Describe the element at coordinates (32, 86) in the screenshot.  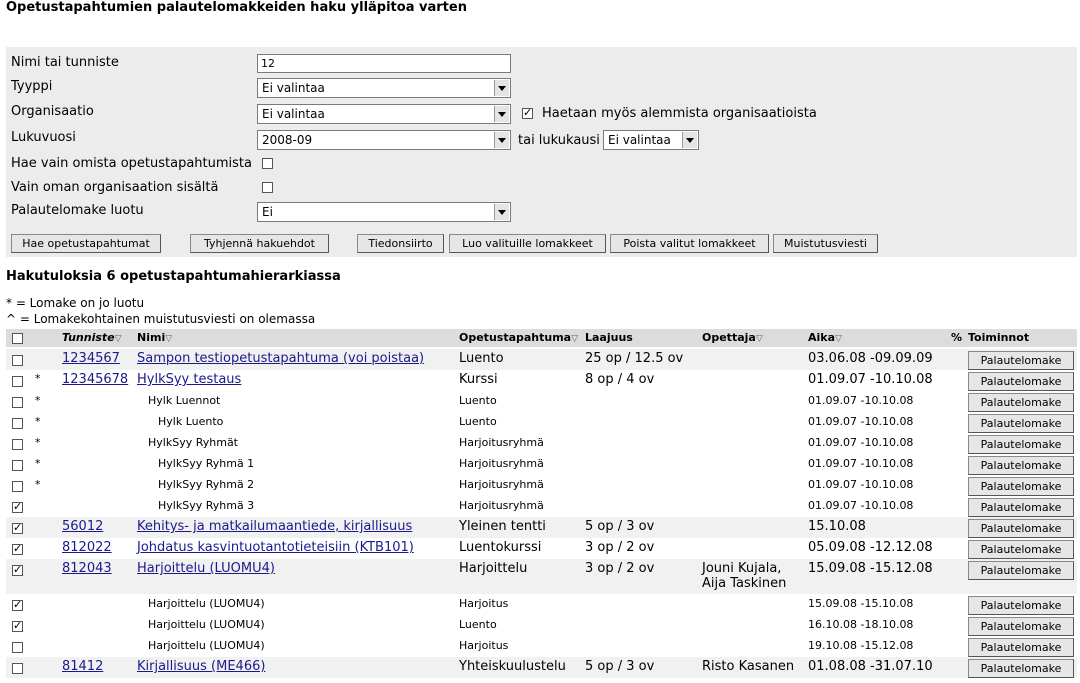
I see `type-label: Tyyppi` at that location.